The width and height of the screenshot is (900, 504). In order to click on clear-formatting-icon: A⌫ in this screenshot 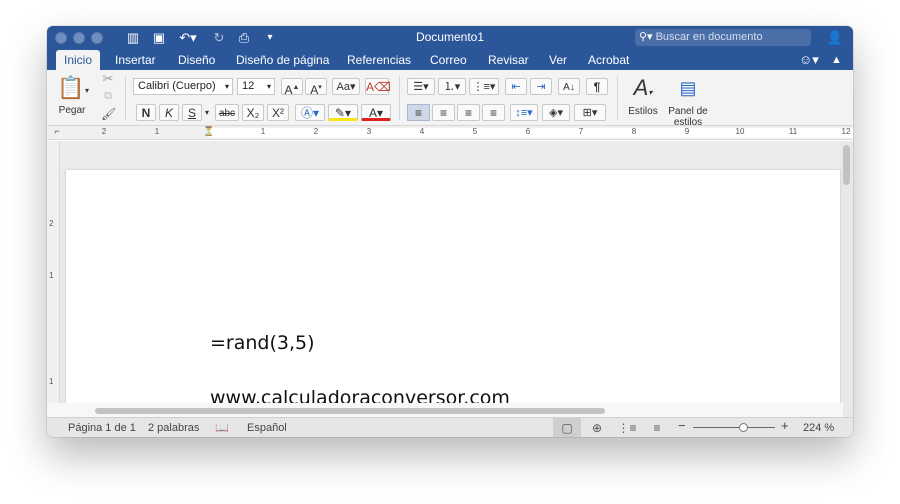, I will do `click(378, 86)`.